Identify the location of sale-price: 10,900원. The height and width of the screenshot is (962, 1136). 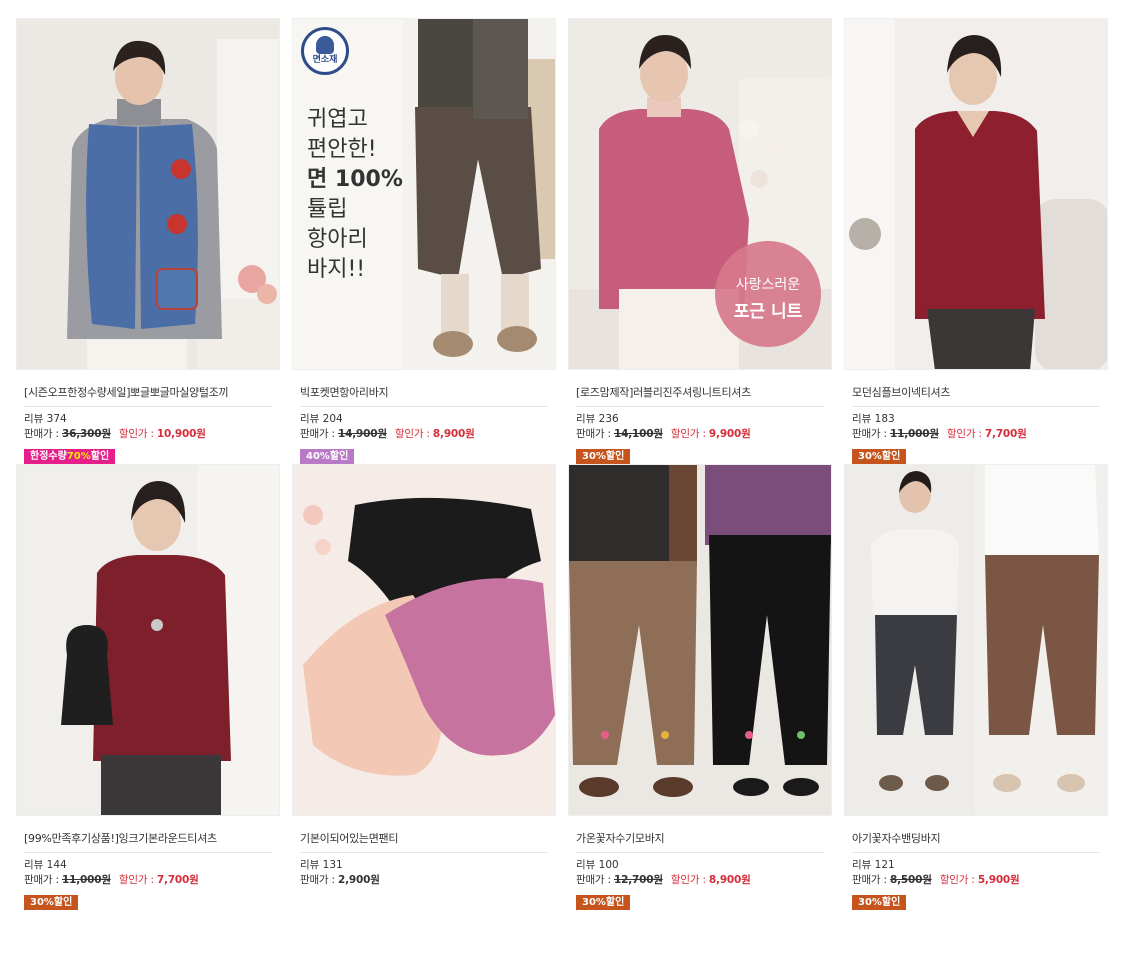
(181, 434).